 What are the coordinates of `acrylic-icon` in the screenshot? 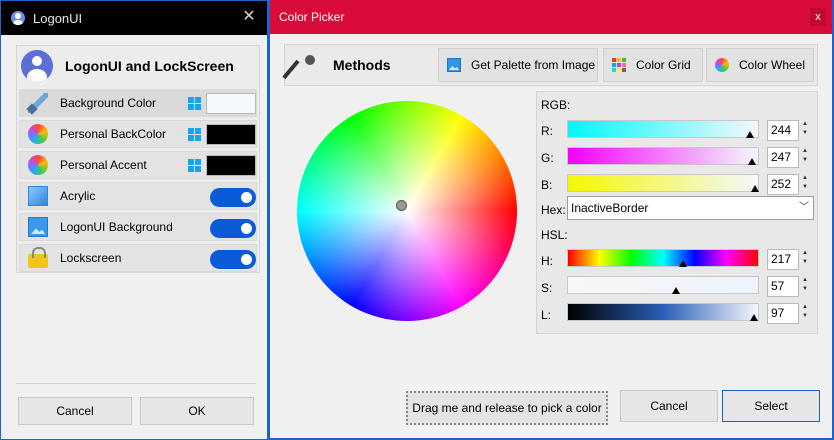 It's located at (38, 196).